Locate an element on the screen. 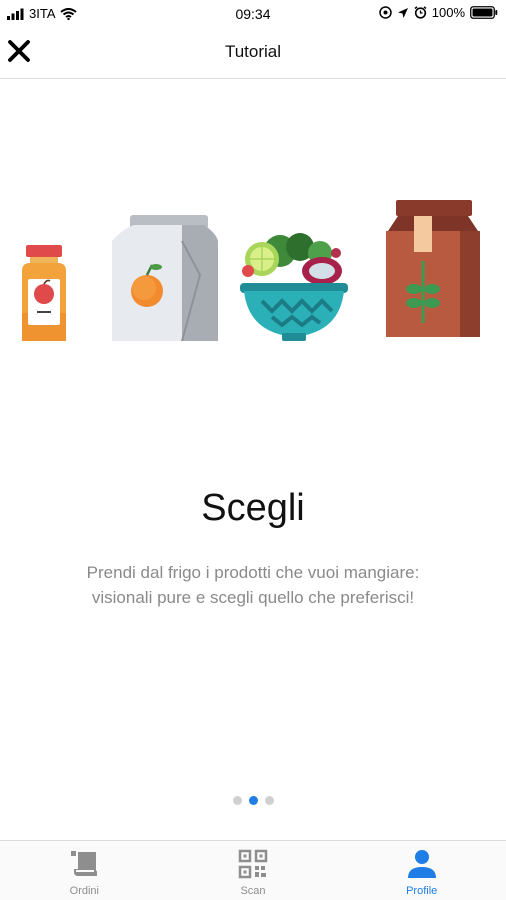 The width and height of the screenshot is (506, 900). receipt-icon is located at coordinates (84, 863).